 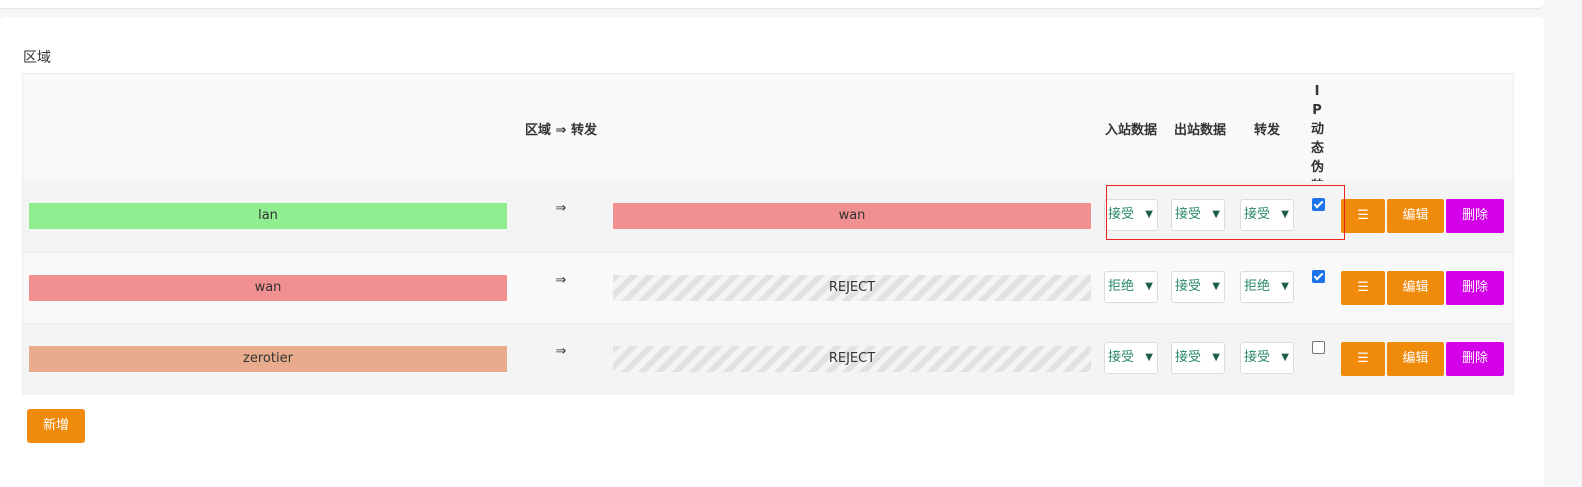 I want to click on header-forward: 转发, so click(x=1267, y=130).